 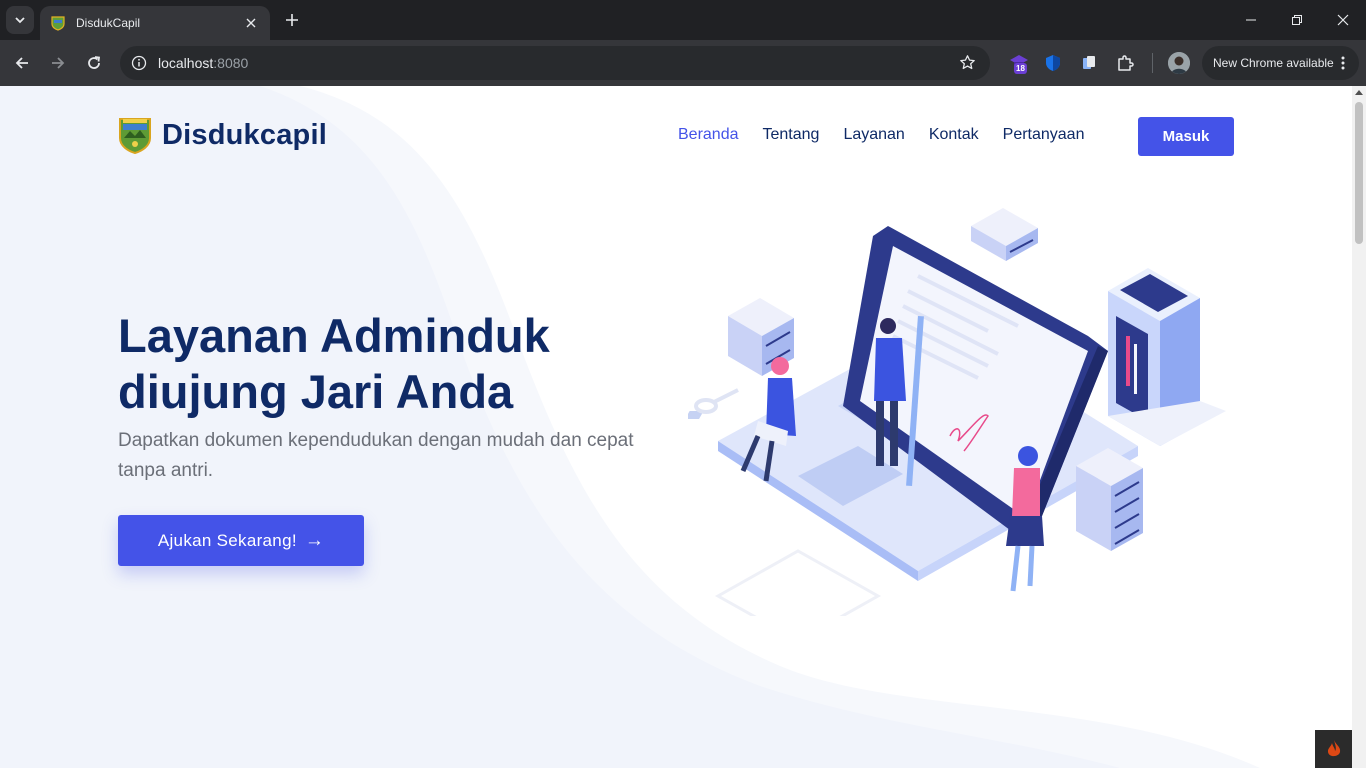 I want to click on disdukcapil-logo, so click(x=135, y=136).